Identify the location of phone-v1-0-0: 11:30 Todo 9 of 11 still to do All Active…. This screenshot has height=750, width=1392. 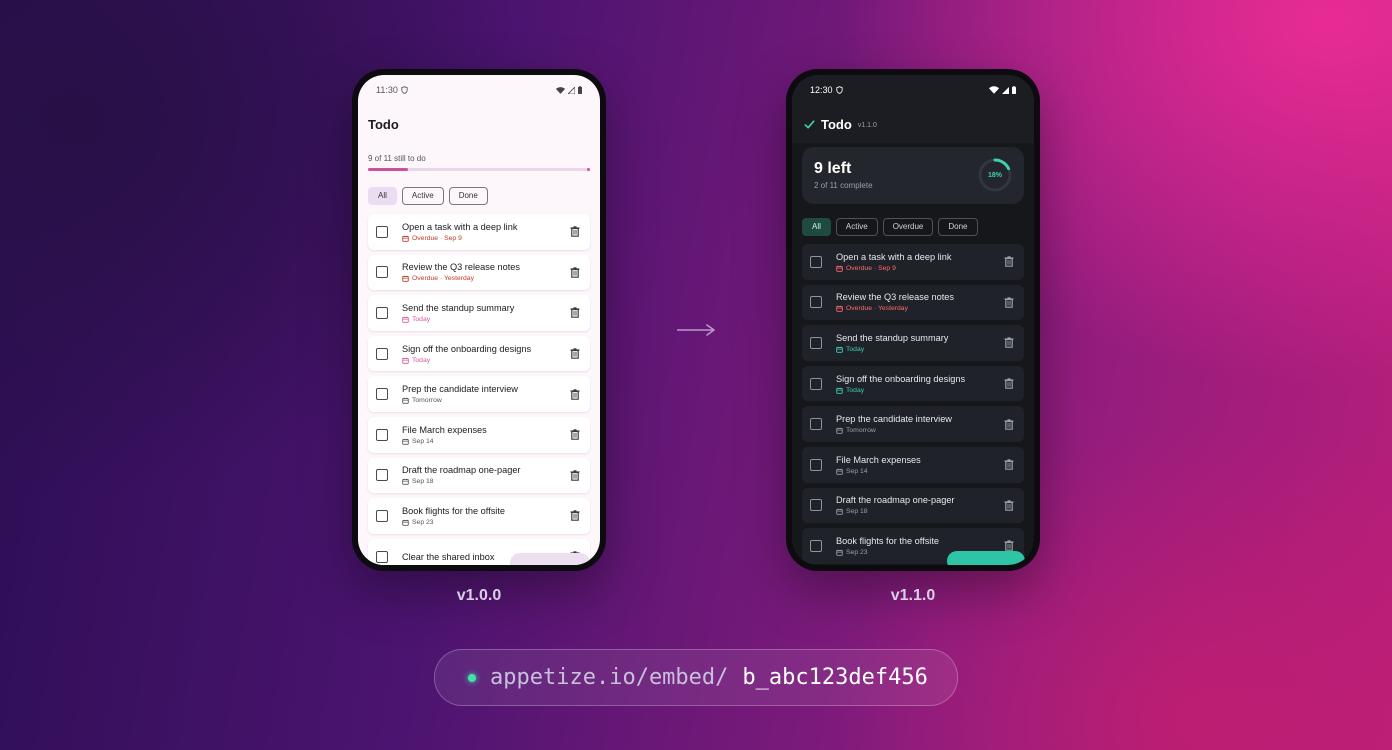
(479, 320).